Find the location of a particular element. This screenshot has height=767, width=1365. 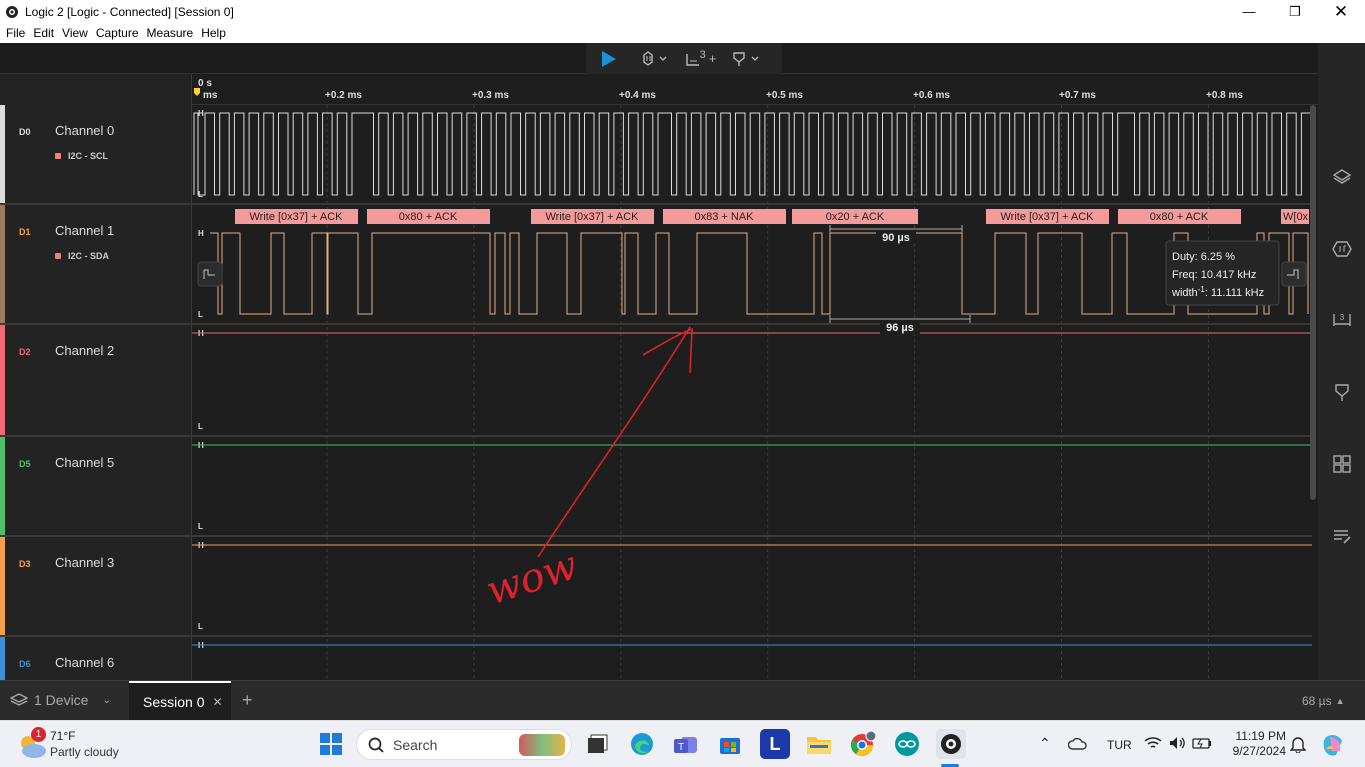

timing-marker-icon is located at coordinates (692, 59).